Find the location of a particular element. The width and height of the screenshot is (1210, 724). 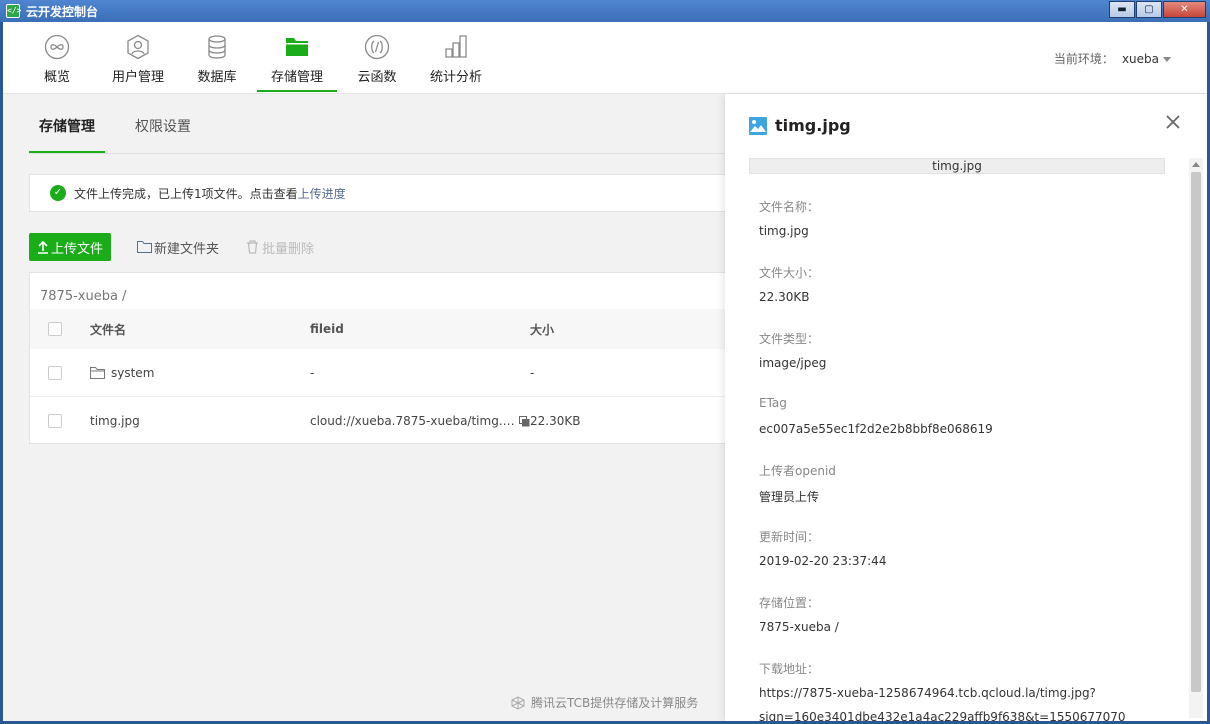

upload-notice: ✓ 文件上传完成，已上传1项文件。点击查看 上传进度 is located at coordinates (377, 193).